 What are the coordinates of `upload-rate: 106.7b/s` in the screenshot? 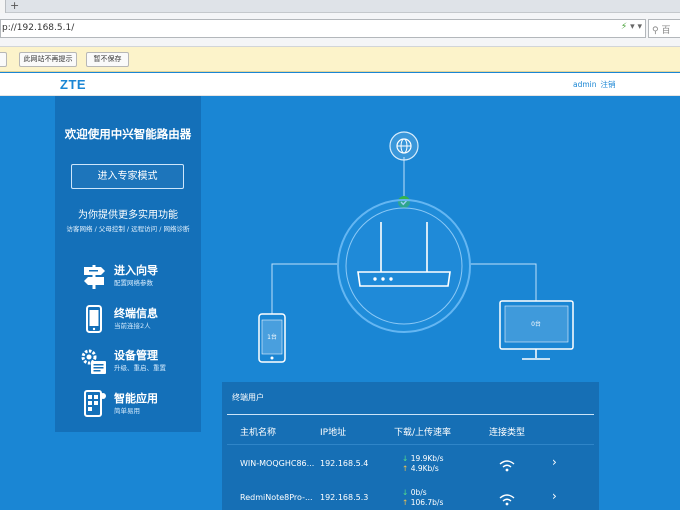 It's located at (427, 502).